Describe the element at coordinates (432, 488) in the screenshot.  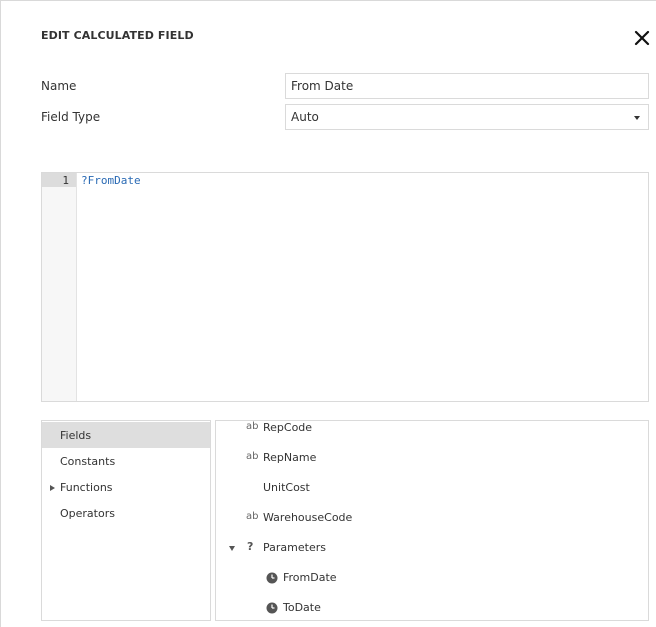
I see `tree-item-unitcost: UnitCost` at that location.